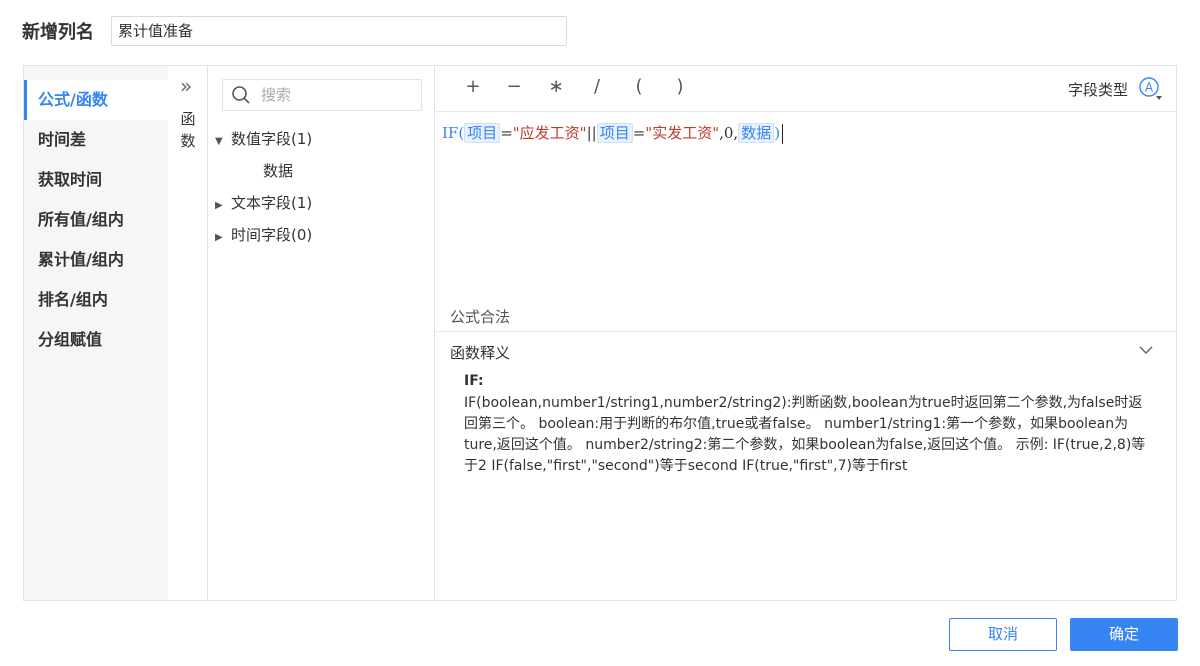 The image size is (1200, 666). What do you see at coordinates (729, 133) in the screenshot?
I see `formula-literal: ,0,` at bounding box center [729, 133].